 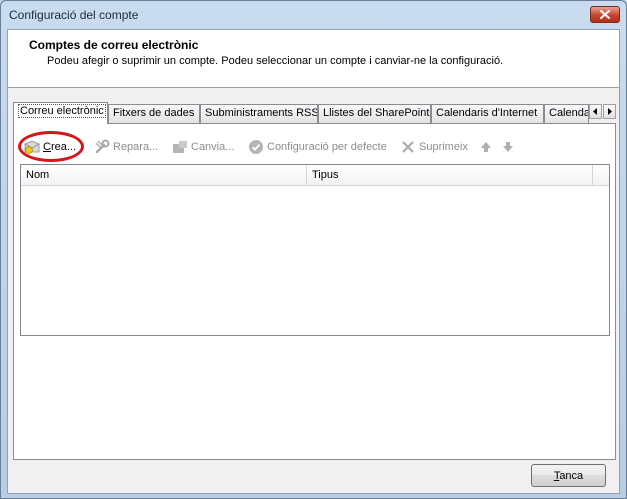 I want to click on close-dialog-label: Tanca, so click(x=568, y=475).